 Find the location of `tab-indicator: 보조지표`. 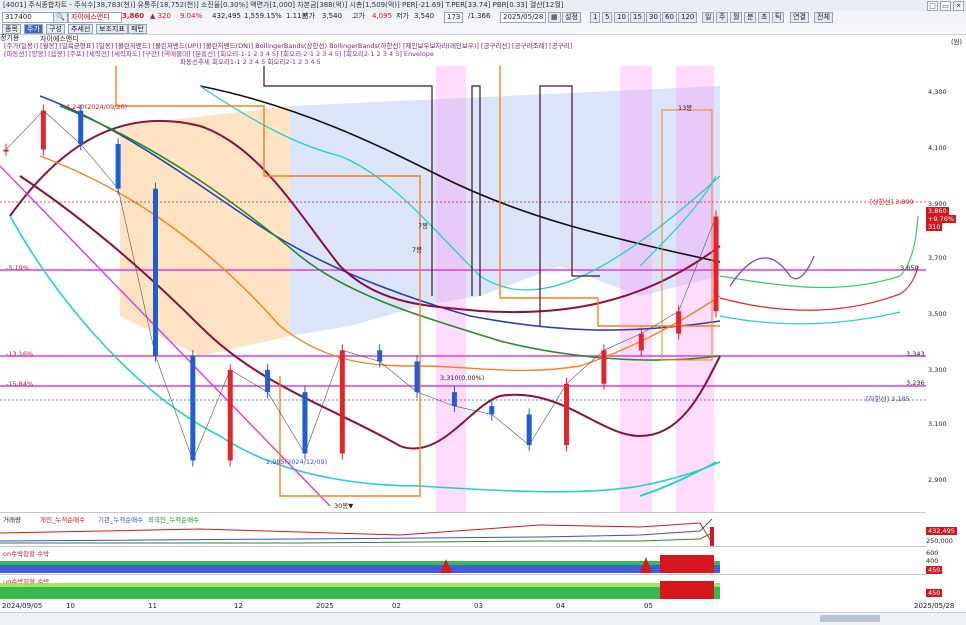

tab-indicator: 보조지표 is located at coordinates (112, 29).